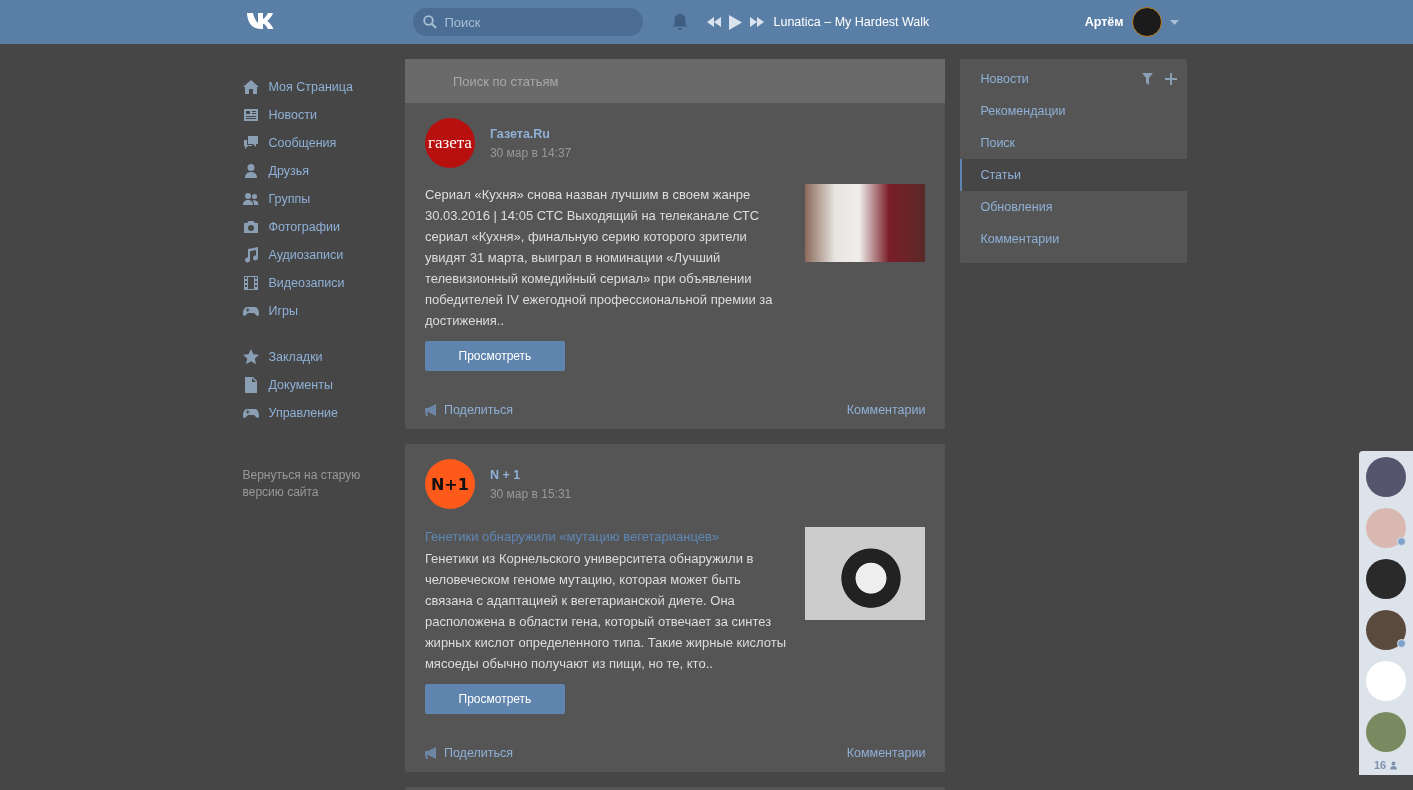 The height and width of the screenshot is (790, 1413). What do you see at coordinates (316, 171) in the screenshot?
I see `sidebar-item: Друзья` at bounding box center [316, 171].